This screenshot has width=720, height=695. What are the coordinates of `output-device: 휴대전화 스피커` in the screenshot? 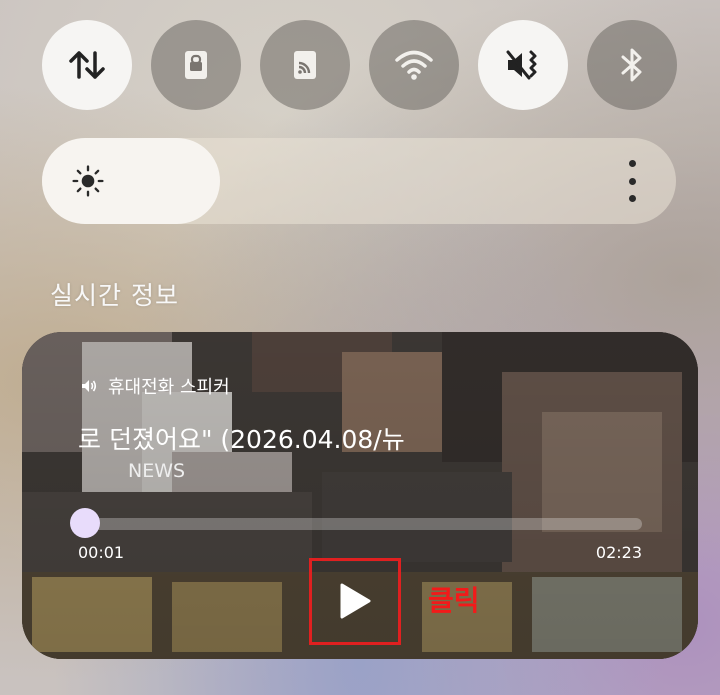 It's located at (155, 386).